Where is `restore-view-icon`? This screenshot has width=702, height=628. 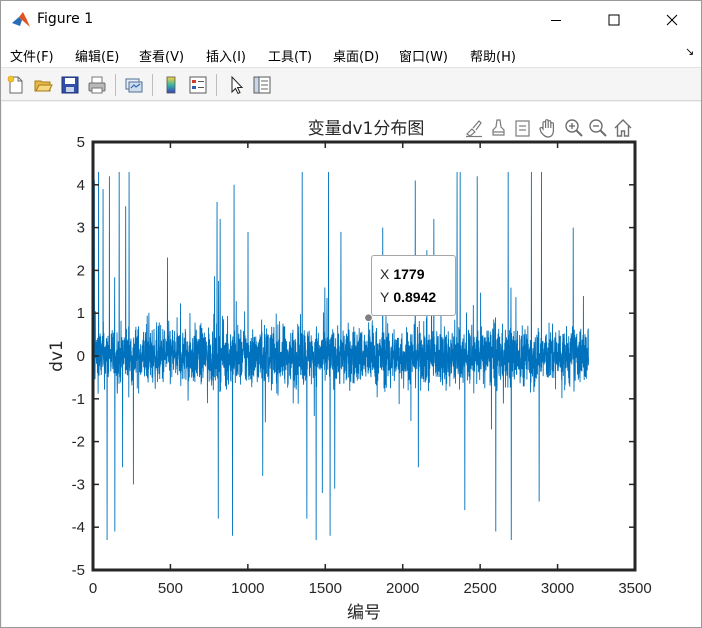 restore-view-icon is located at coordinates (623, 128).